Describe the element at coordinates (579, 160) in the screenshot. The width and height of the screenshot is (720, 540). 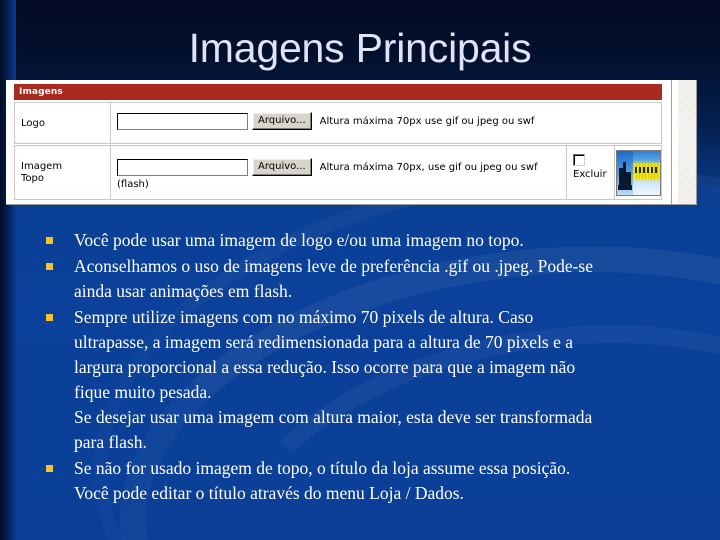
I see `checkbox-icon` at that location.